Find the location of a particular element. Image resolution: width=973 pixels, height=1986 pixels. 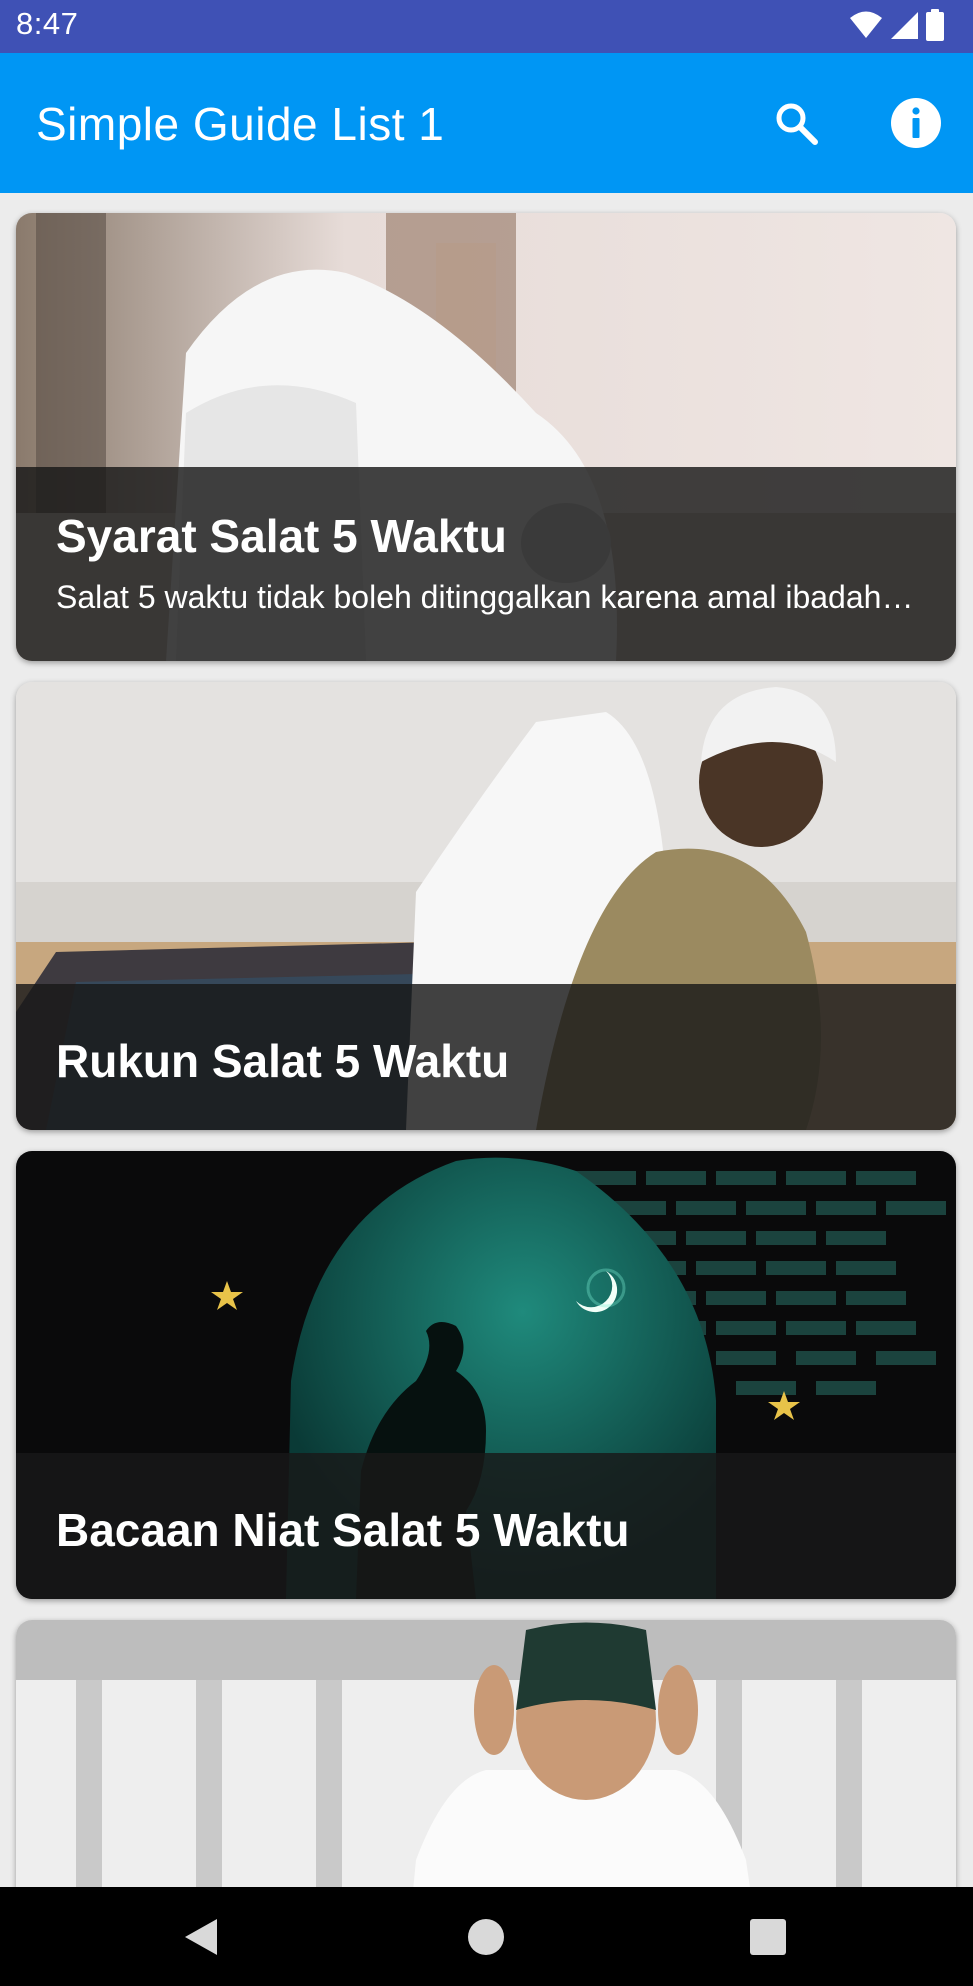

home-button is located at coordinates (486, 1937).